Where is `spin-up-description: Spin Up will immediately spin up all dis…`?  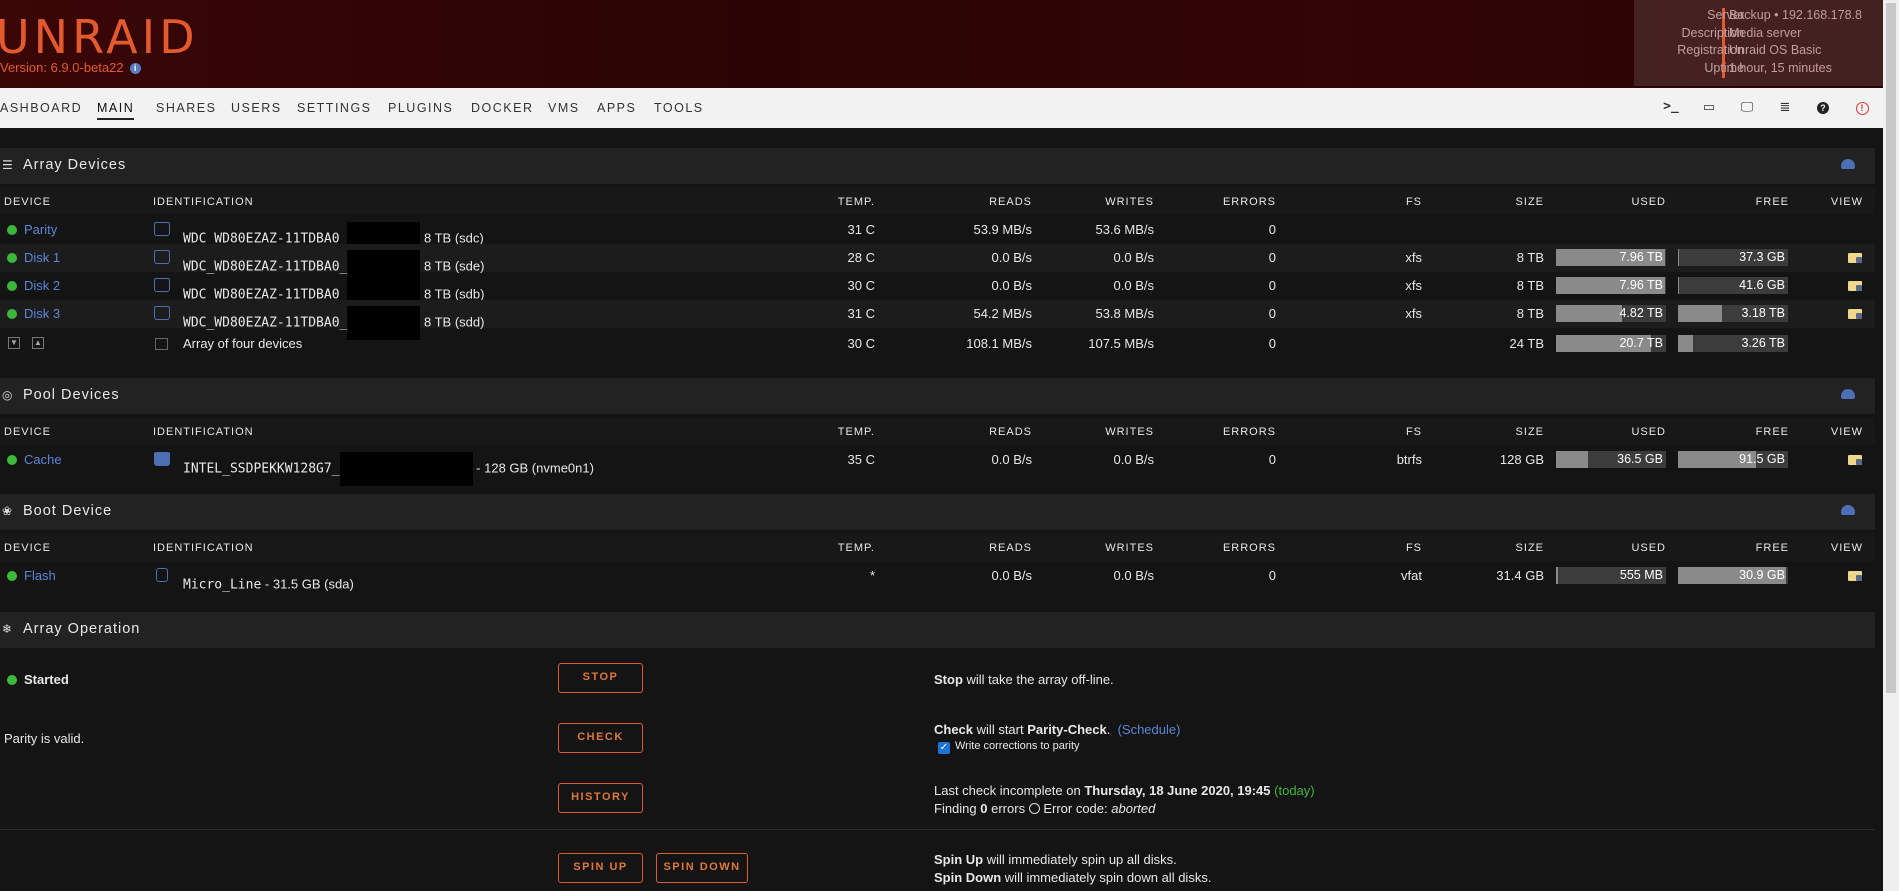 spin-up-description: Spin Up will immediately spin up all dis… is located at coordinates (1055, 859).